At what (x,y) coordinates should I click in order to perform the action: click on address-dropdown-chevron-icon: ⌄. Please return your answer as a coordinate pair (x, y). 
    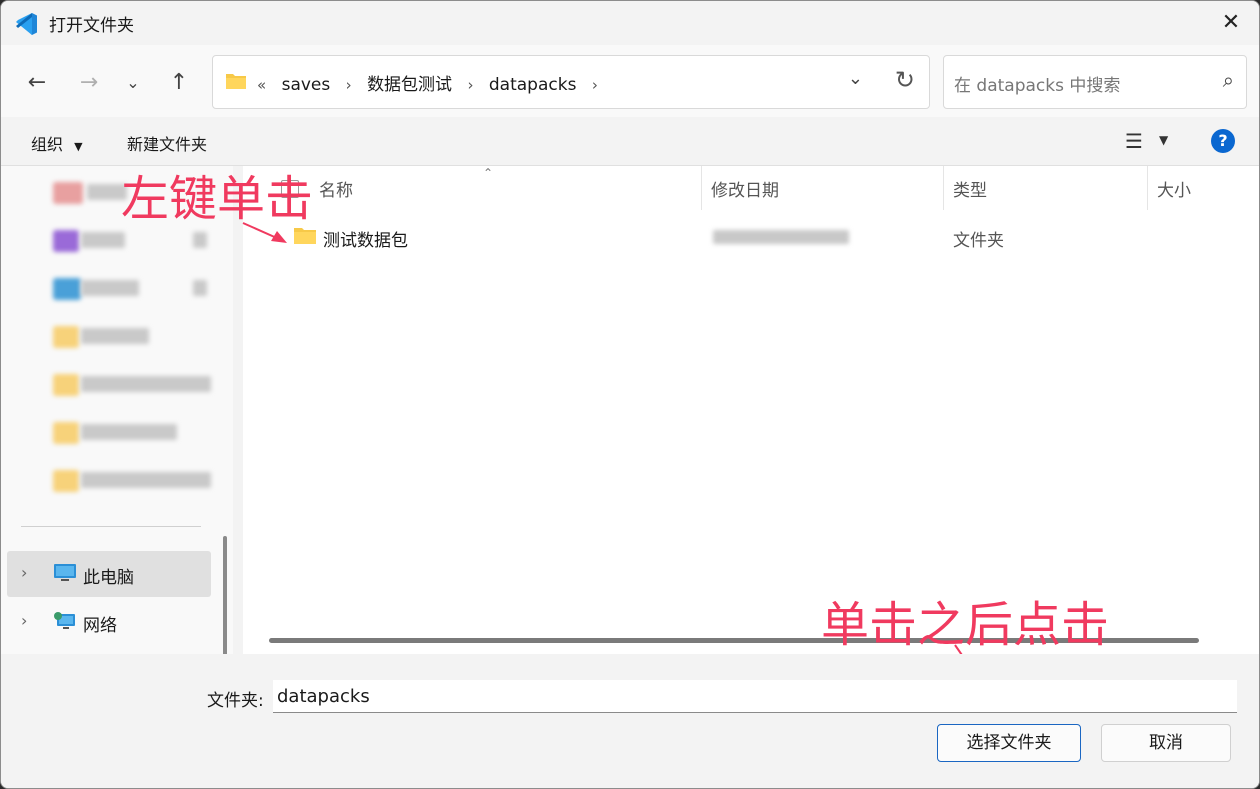
    Looking at the image, I should click on (855, 78).